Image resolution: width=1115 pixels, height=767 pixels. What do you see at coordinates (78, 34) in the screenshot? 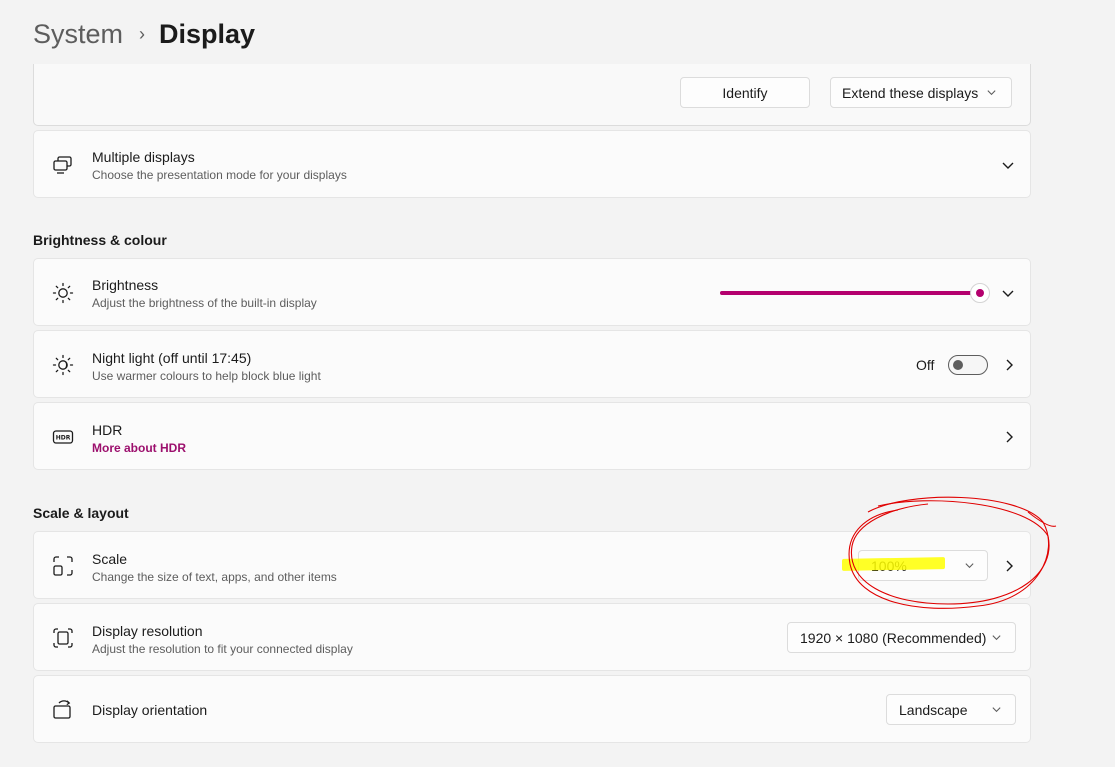
I see `breadcrumb-system: System` at bounding box center [78, 34].